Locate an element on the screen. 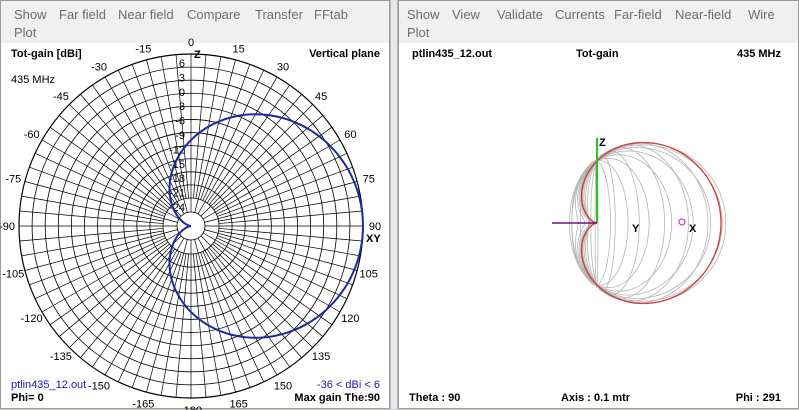 Image resolution: width=799 pixels, height=410 pixels. menu-near-field: Near-field is located at coordinates (703, 14).